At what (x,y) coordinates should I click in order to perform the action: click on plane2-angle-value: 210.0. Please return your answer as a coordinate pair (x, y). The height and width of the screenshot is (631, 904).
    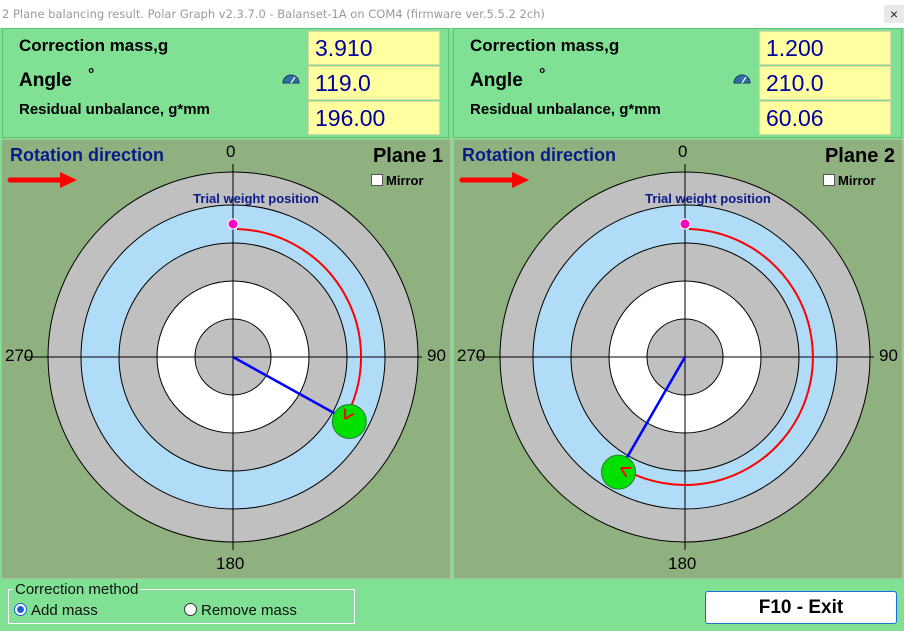
    Looking at the image, I should click on (825, 83).